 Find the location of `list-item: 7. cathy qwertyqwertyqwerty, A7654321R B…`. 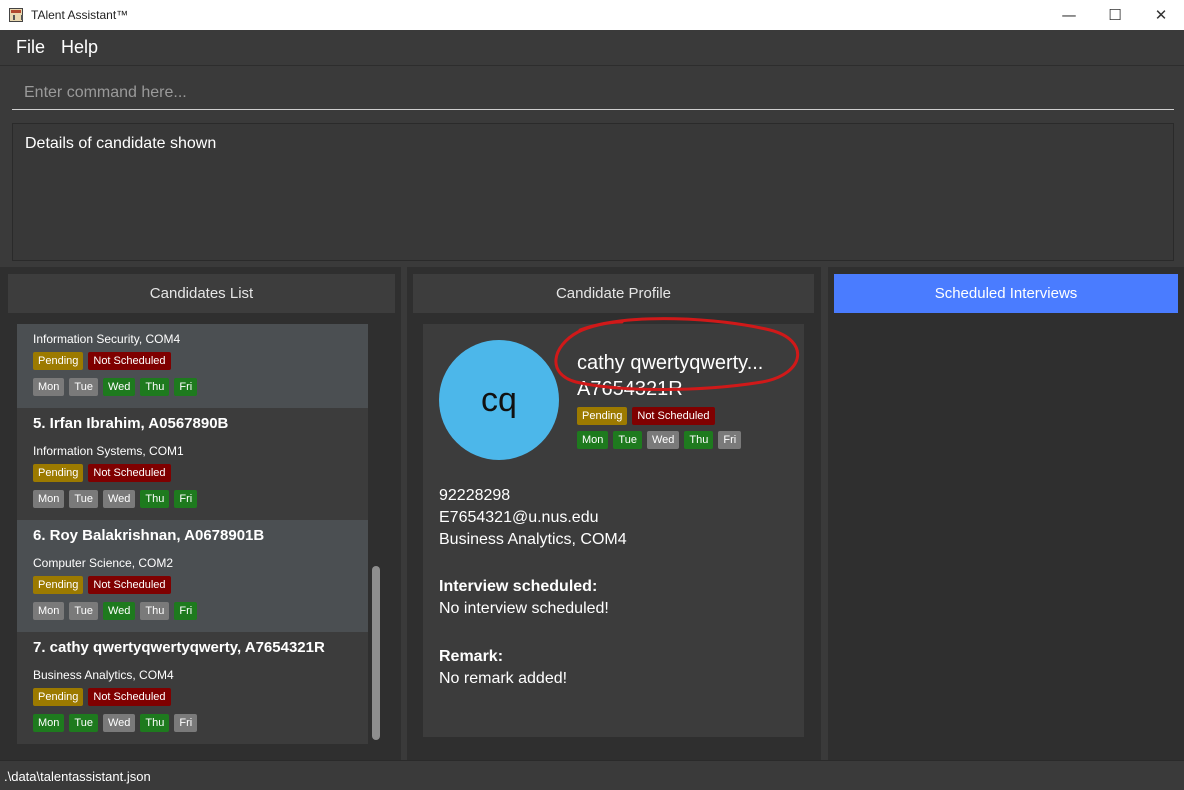

list-item: 7. cathy qwertyqwertyqwerty, A7654321R B… is located at coordinates (192, 688).